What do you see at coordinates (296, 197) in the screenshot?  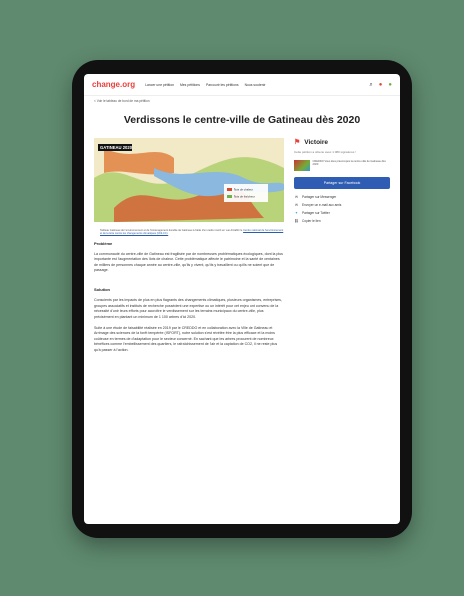 I see `messenger-icon: ✉` at bounding box center [296, 197].